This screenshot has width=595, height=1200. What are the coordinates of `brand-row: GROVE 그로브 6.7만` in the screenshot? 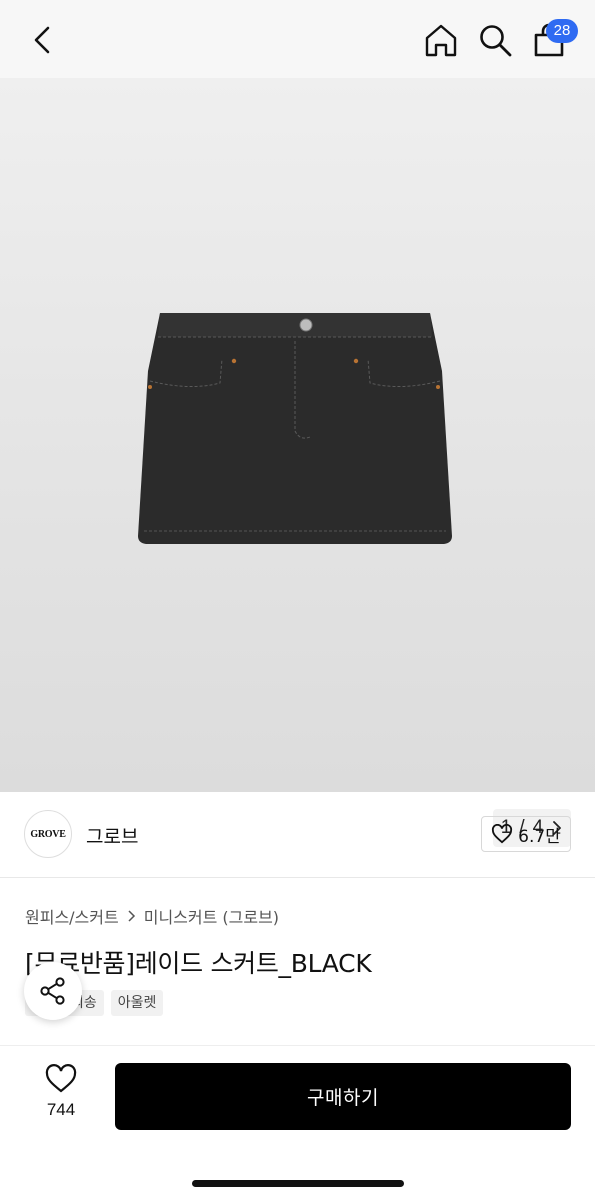 It's located at (297, 835).